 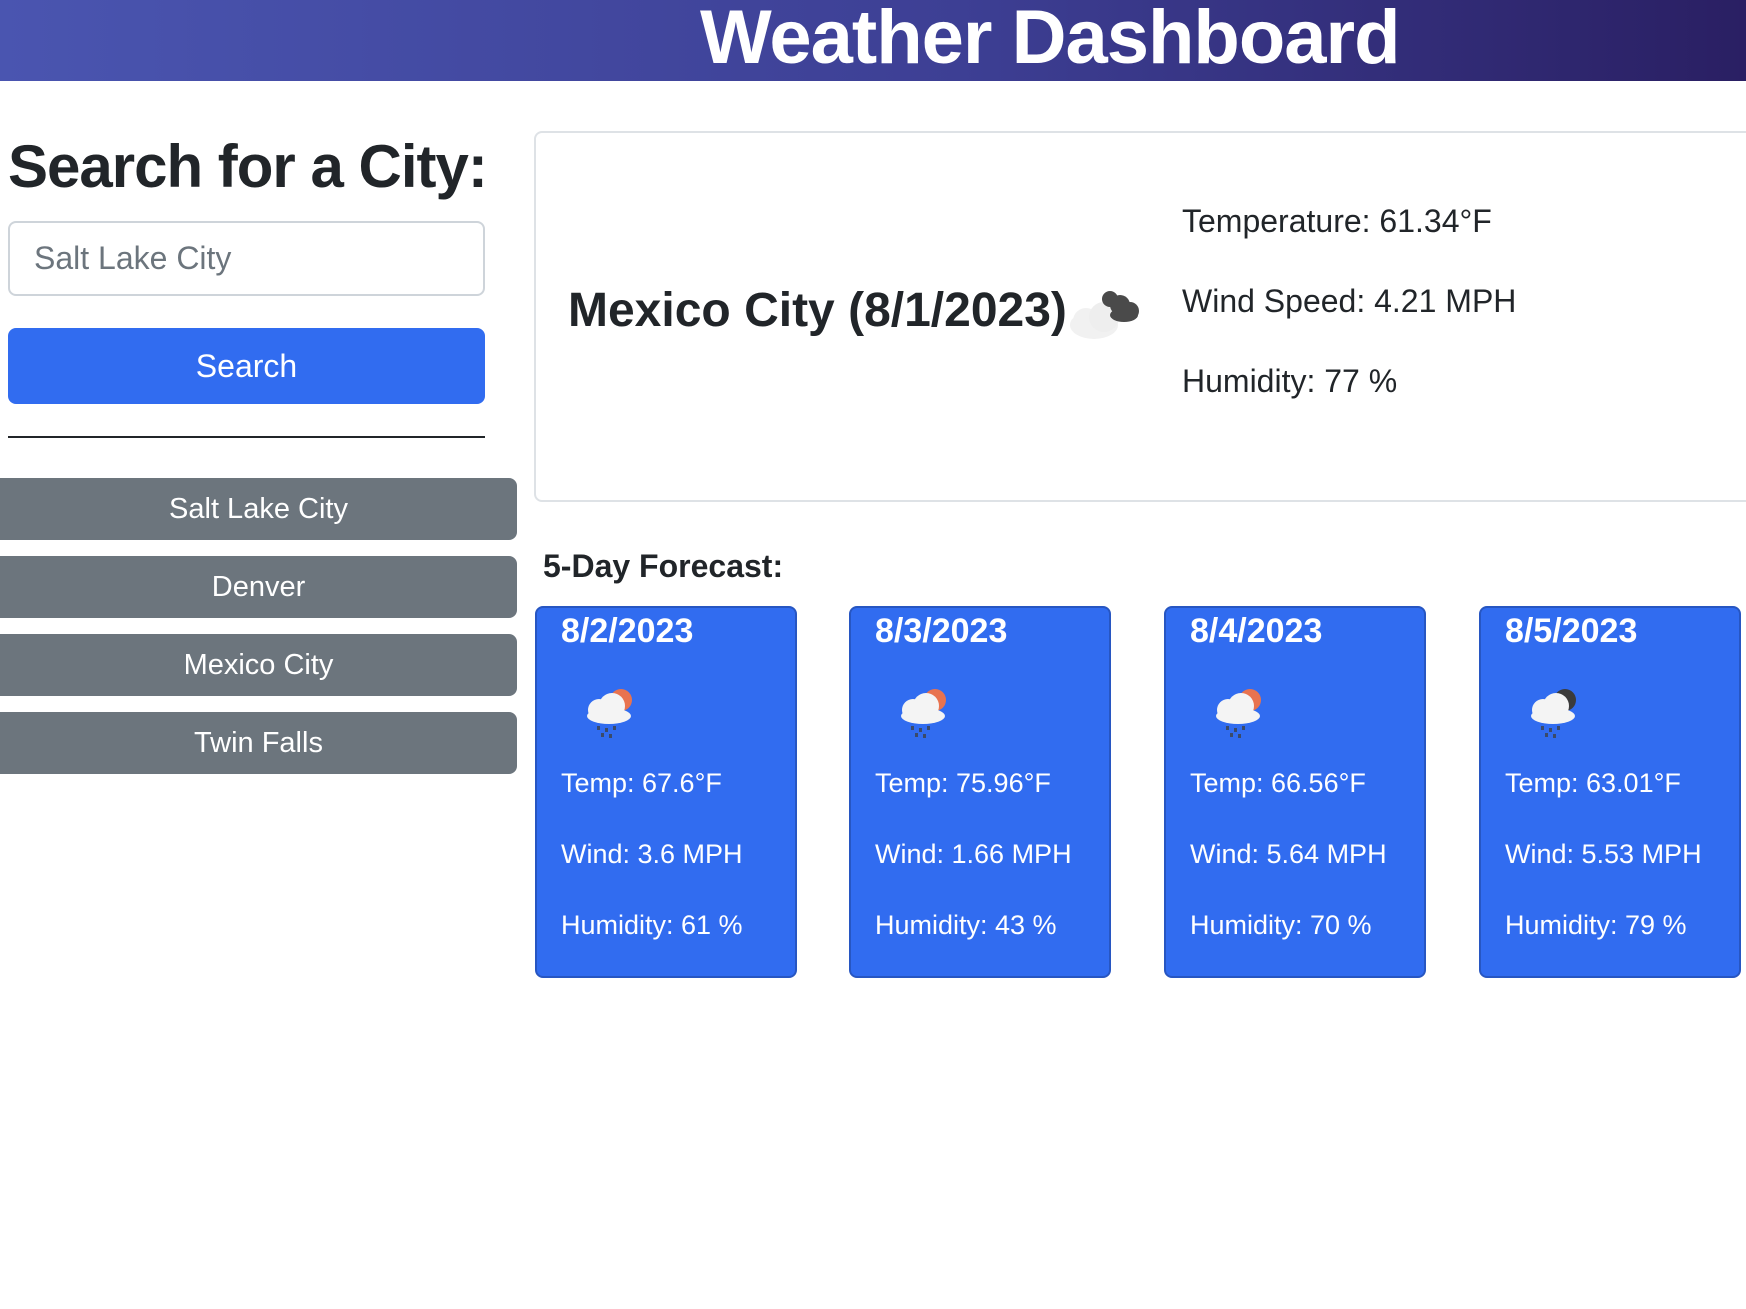 What do you see at coordinates (1050, 40) in the screenshot?
I see `page-title: Weather Dashboard` at bounding box center [1050, 40].